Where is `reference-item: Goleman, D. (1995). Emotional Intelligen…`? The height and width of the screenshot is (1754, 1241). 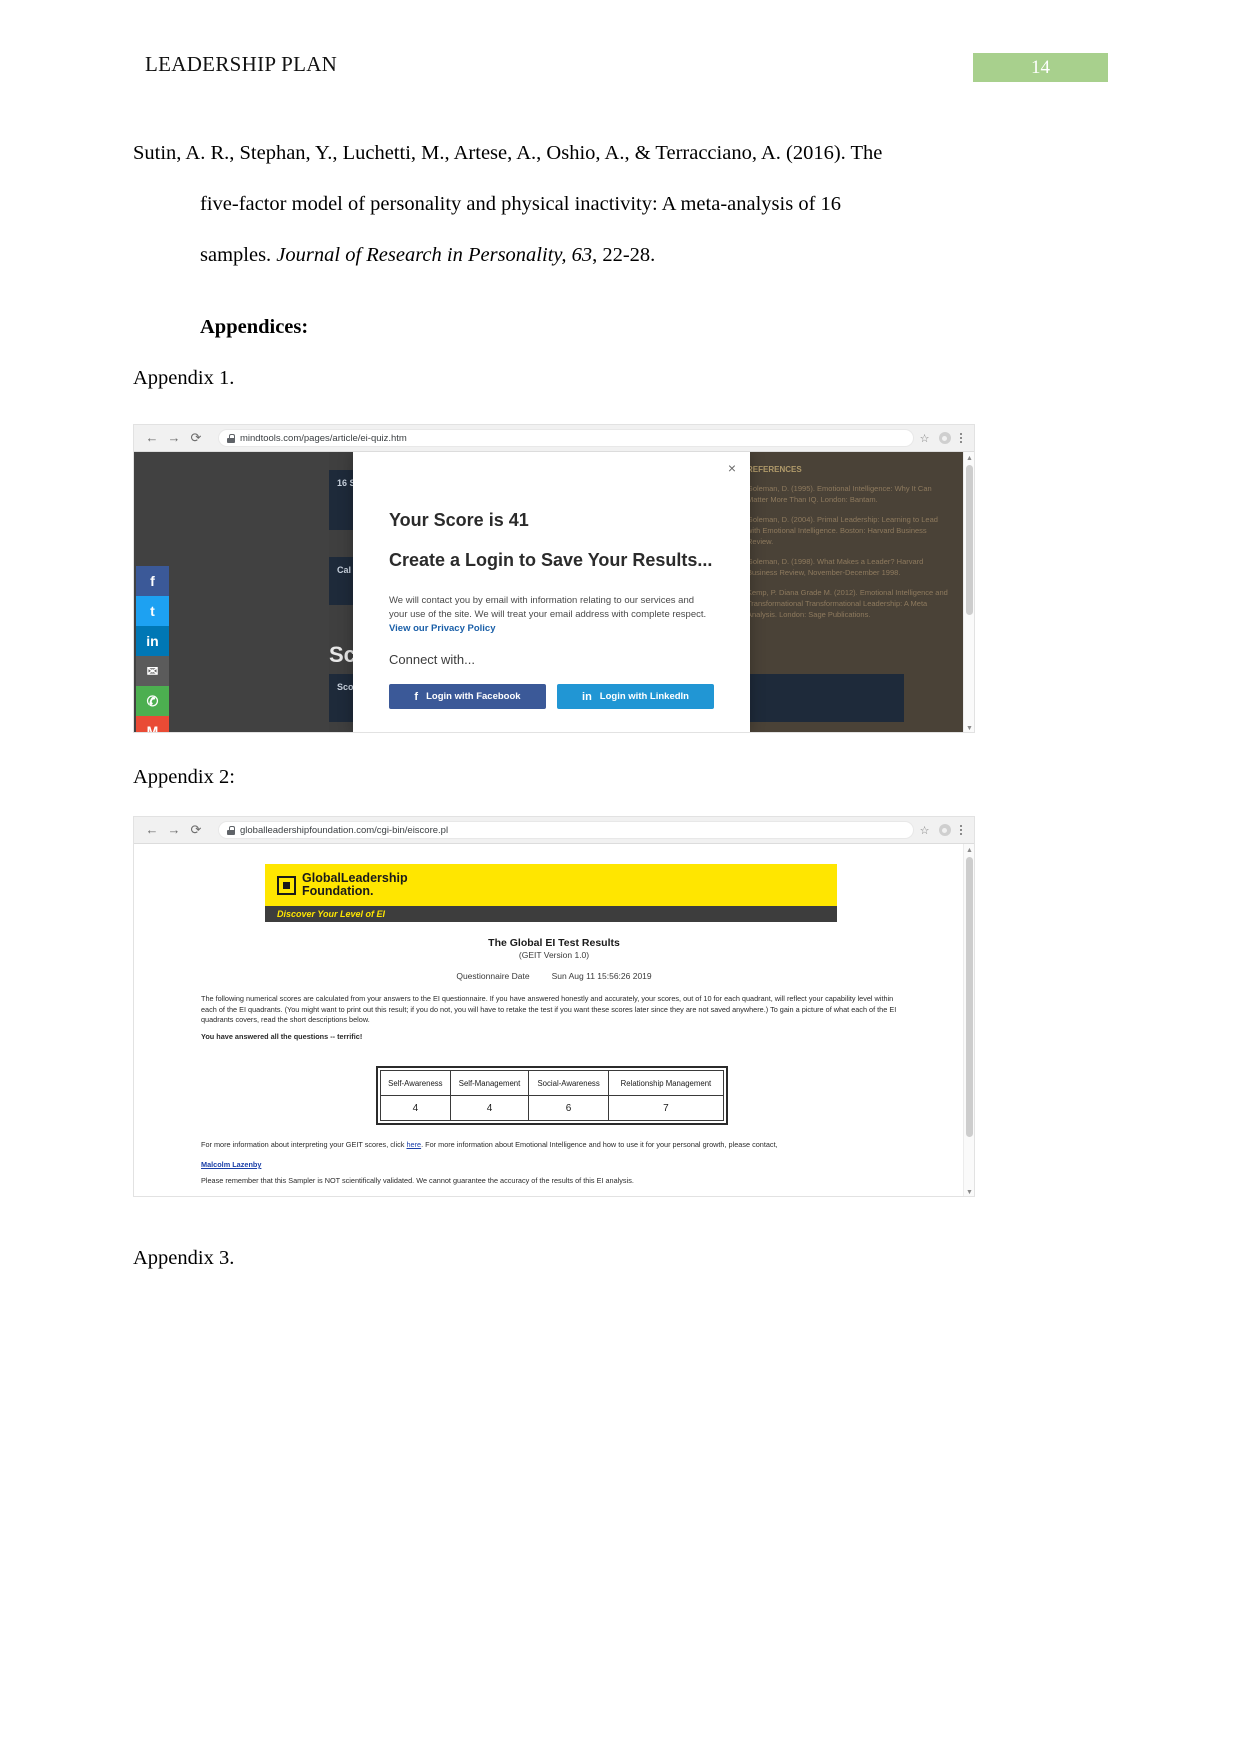
reference-item: Goleman, D. (1995). Emotional Intelligen… is located at coordinates (839, 494).